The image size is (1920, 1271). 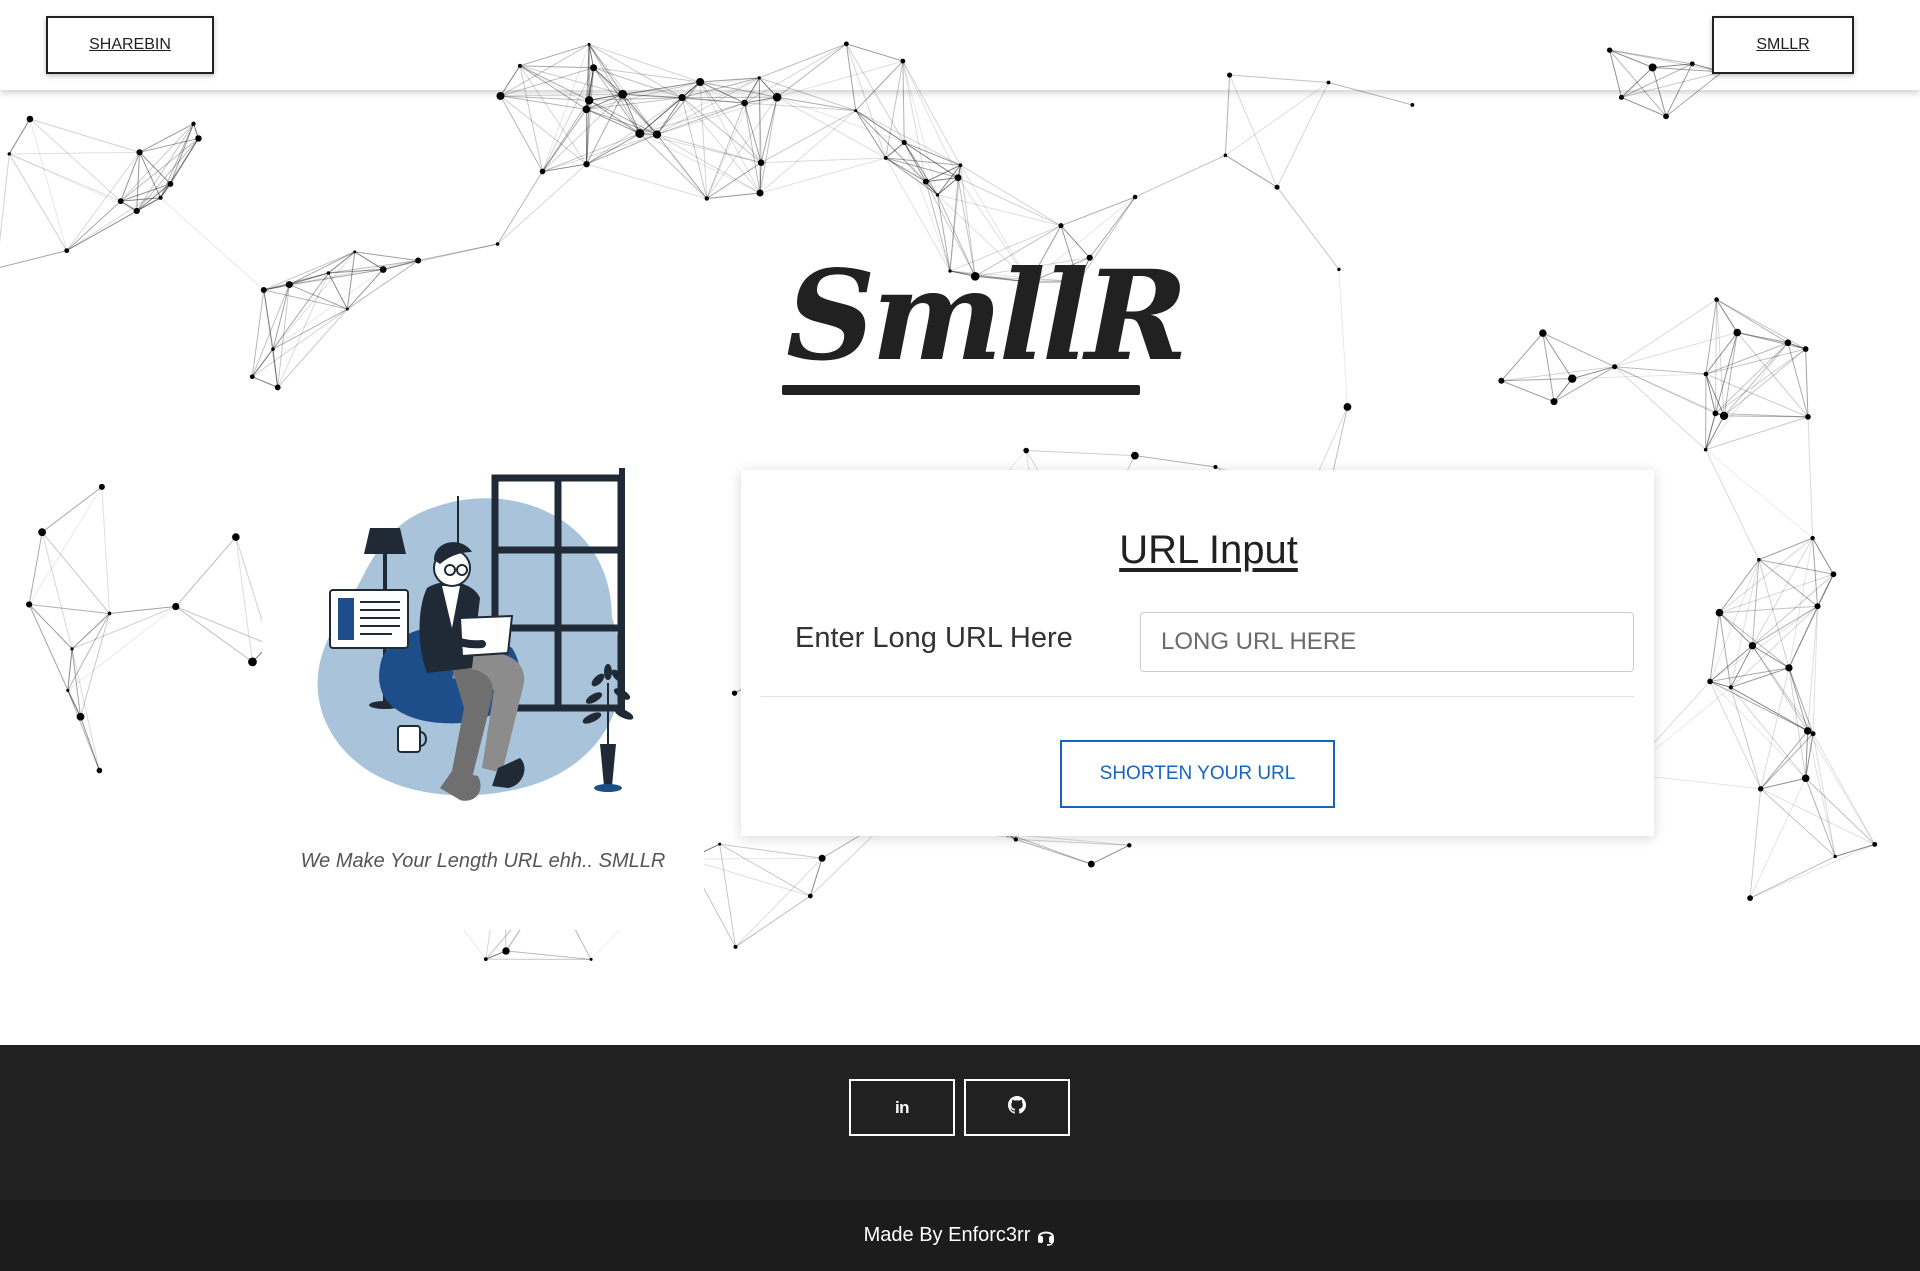 I want to click on sharebin-nav-button: SHAREBIN, so click(x=130, y=45).